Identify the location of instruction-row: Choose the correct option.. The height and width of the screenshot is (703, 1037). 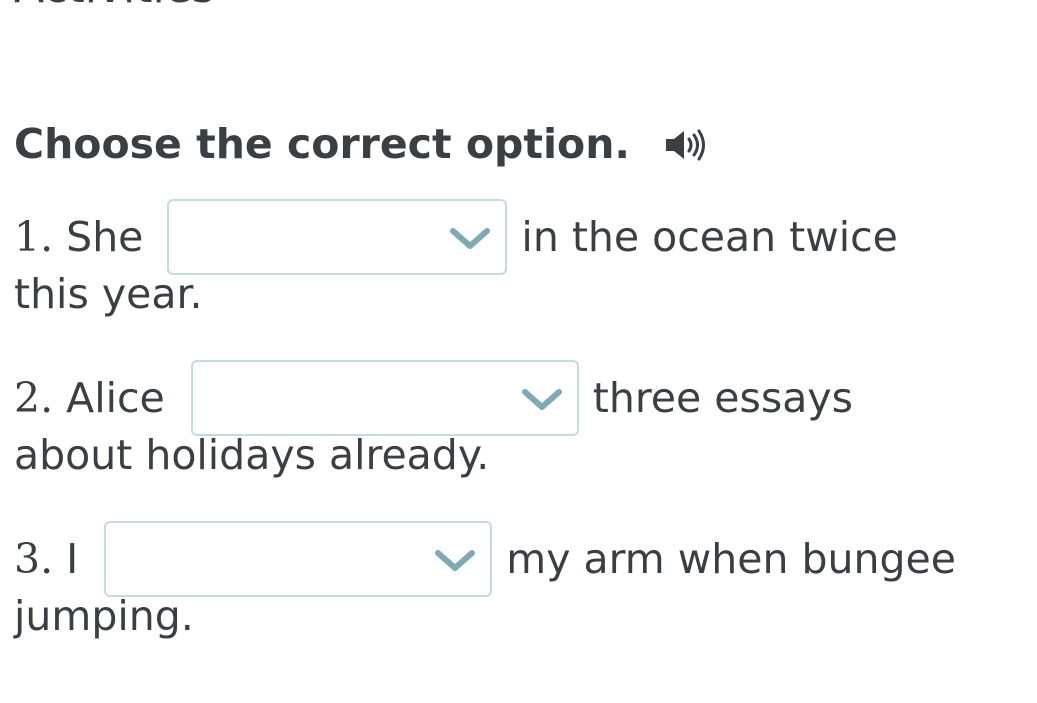
(362, 144).